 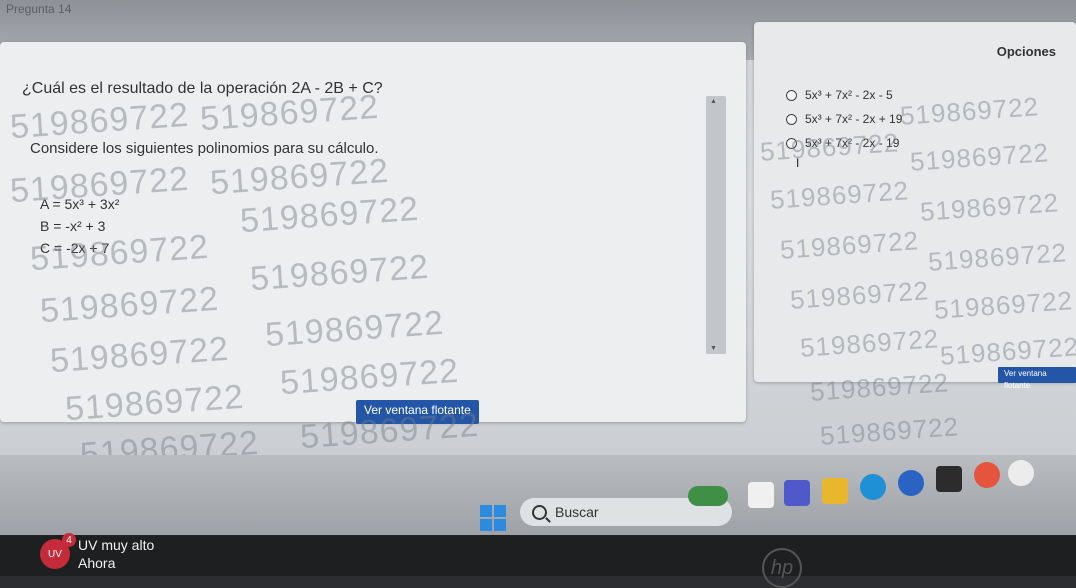 I want to click on watermark: 519869722, so click(x=889, y=431).